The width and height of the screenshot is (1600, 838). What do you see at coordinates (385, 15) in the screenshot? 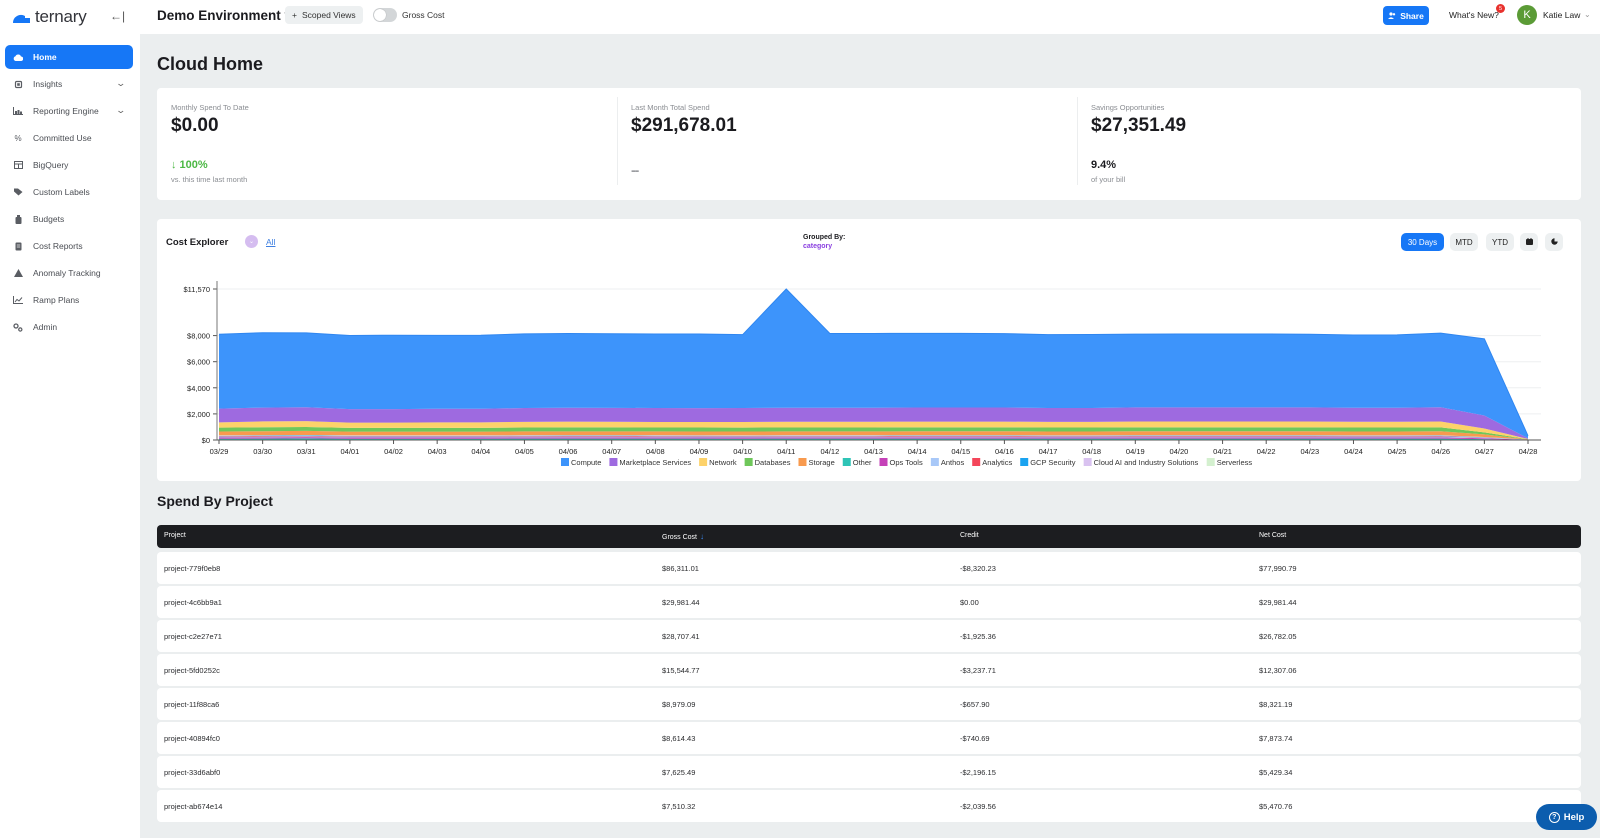
I see `gross-cost-toggle` at bounding box center [385, 15].